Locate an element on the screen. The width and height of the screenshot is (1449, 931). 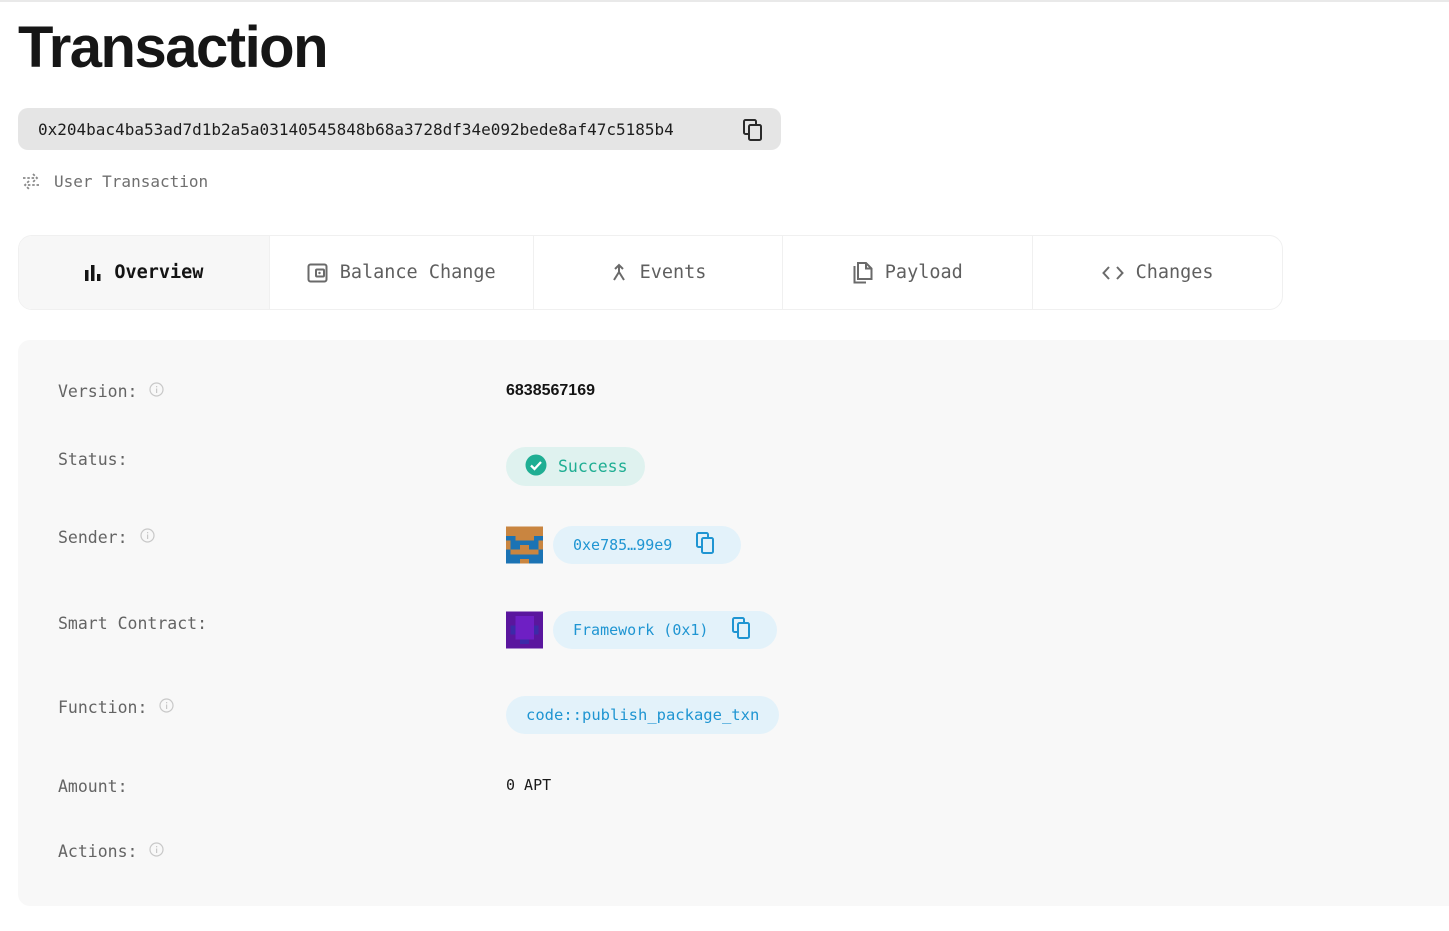
tab-changes-label: Changes is located at coordinates (1174, 272).